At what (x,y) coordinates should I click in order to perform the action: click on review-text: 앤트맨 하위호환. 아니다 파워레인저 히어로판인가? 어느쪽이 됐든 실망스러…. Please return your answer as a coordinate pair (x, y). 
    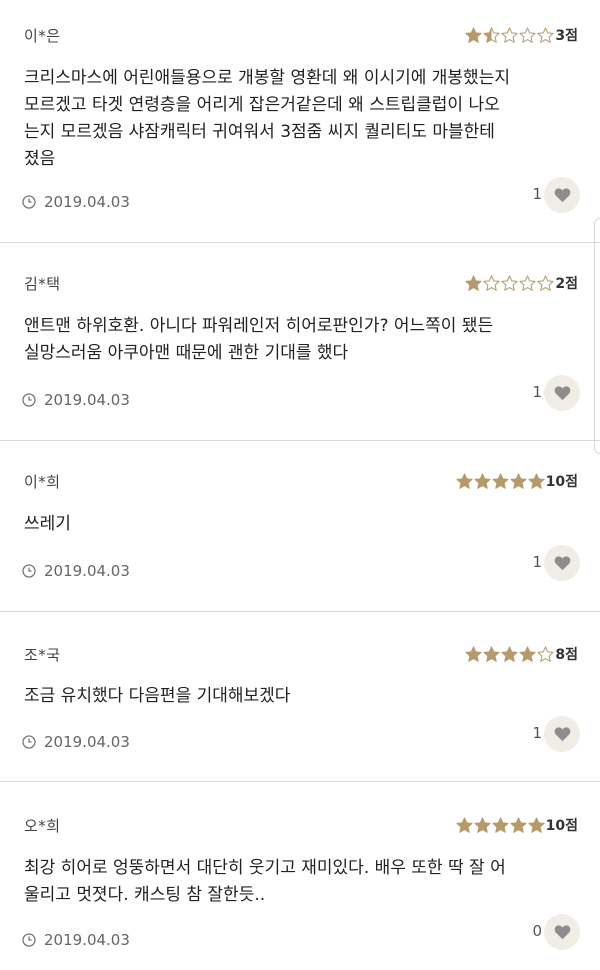
    Looking at the image, I should click on (259, 339).